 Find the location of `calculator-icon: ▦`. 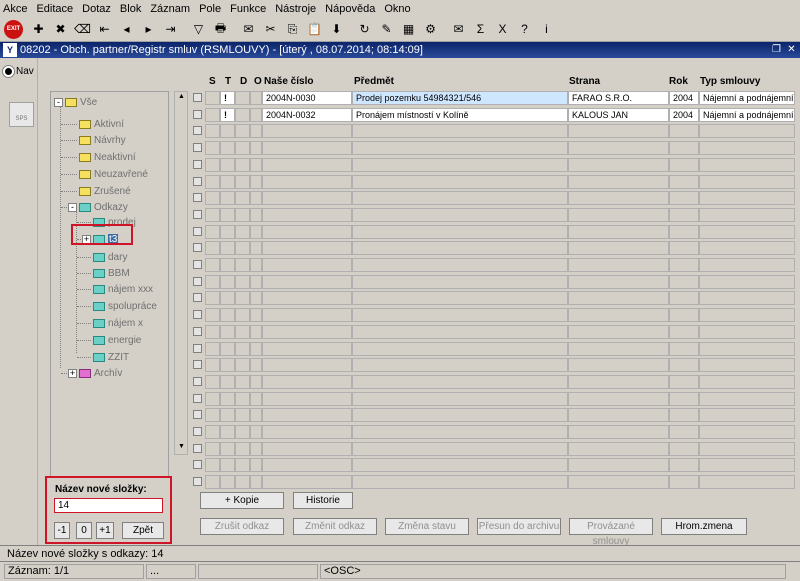

calculator-icon: ▦ is located at coordinates (408, 29).